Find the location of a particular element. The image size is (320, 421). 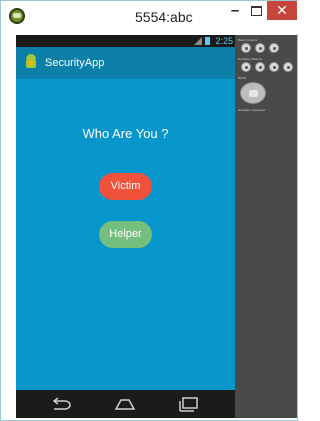

maximize-icon is located at coordinates (256, 11).